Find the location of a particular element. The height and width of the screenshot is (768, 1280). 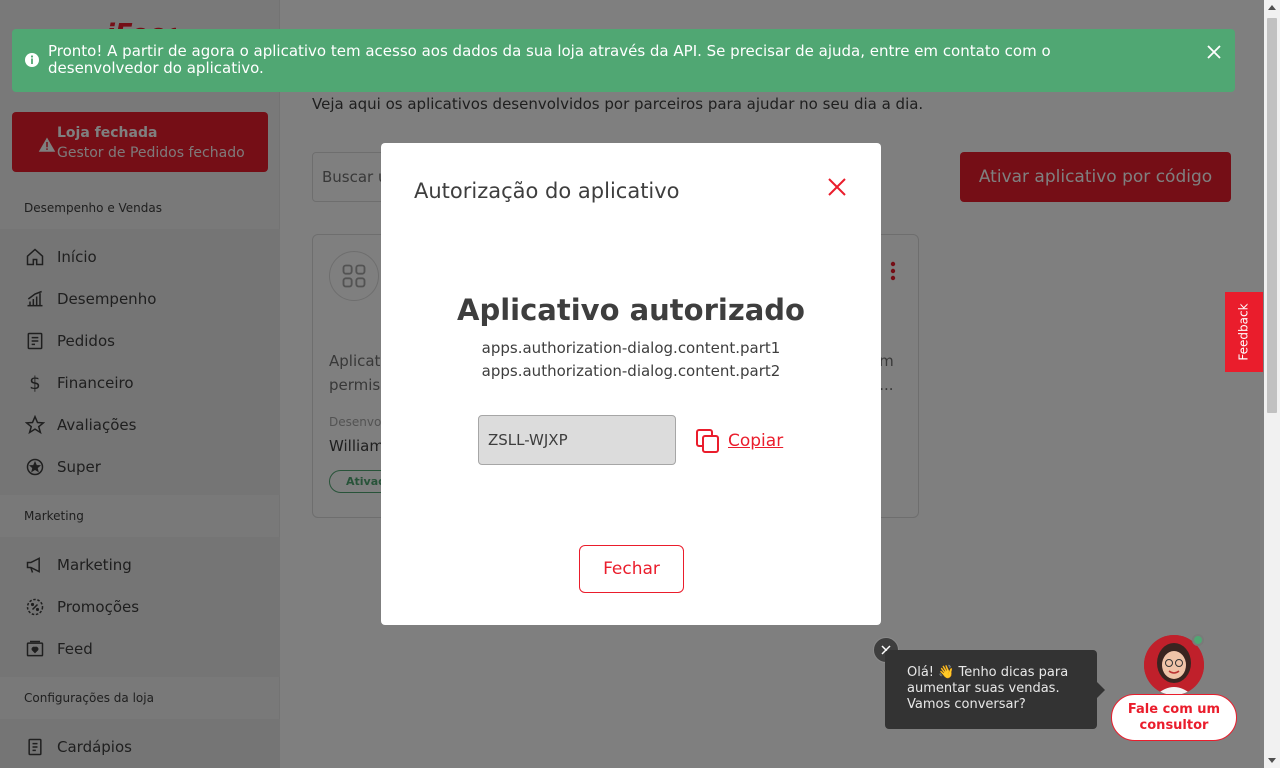

dialog-title: Autorização do aplicativo is located at coordinates (547, 191).